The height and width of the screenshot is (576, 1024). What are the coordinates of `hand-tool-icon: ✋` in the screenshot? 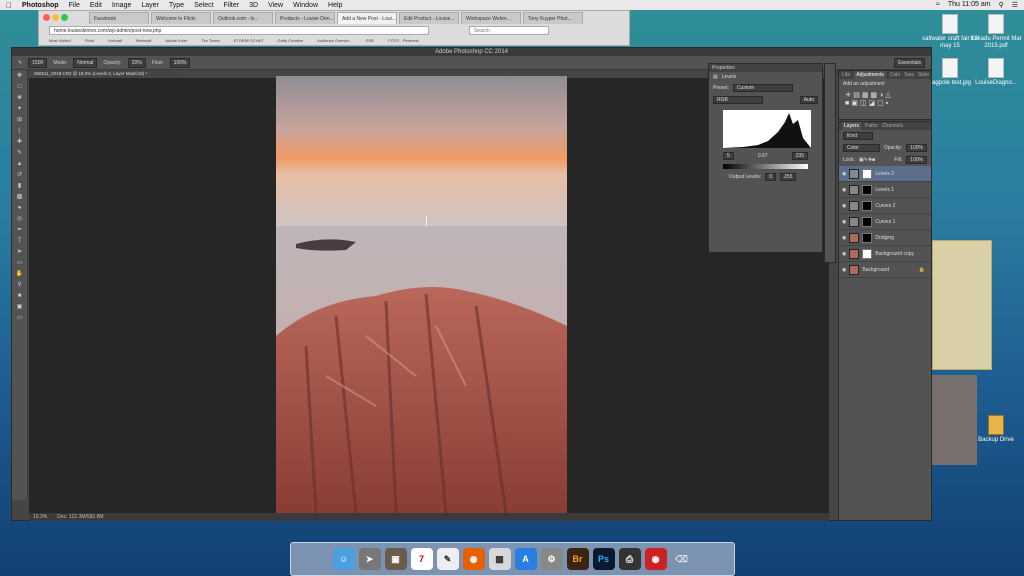 It's located at (20, 274).